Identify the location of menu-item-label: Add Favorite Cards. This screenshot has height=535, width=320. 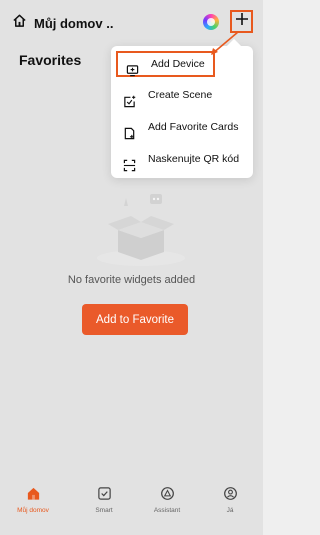
(193, 127).